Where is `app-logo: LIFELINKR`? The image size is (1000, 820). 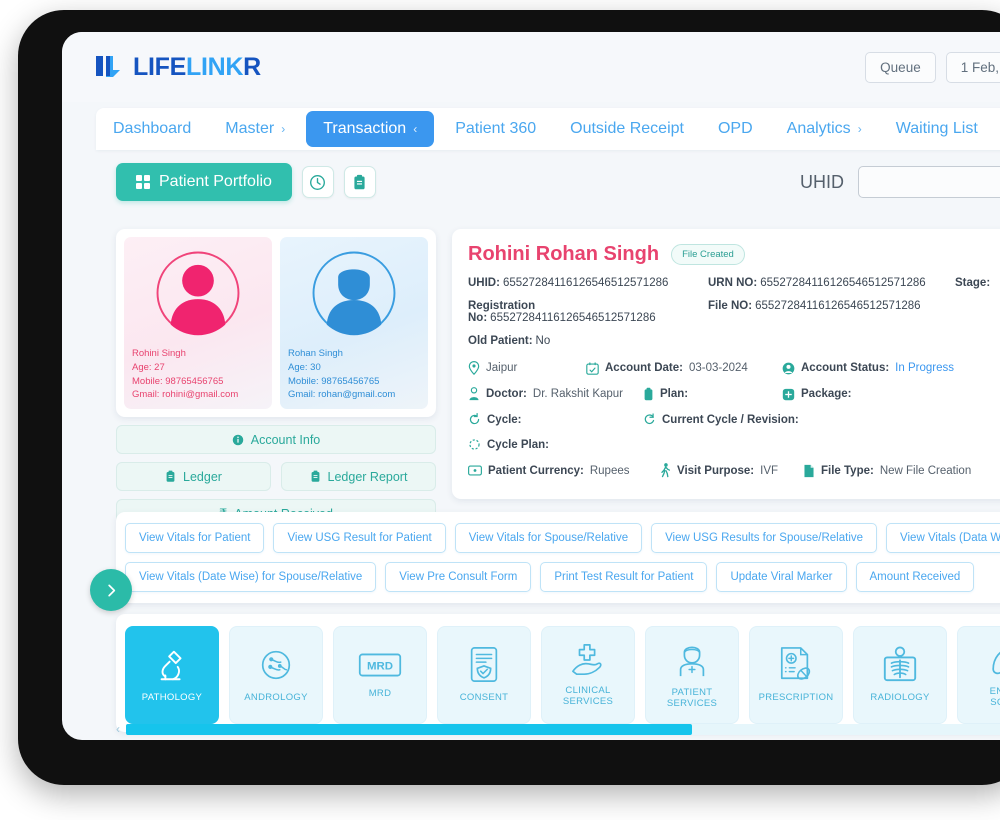 app-logo: LIFELINKR is located at coordinates (178, 67).